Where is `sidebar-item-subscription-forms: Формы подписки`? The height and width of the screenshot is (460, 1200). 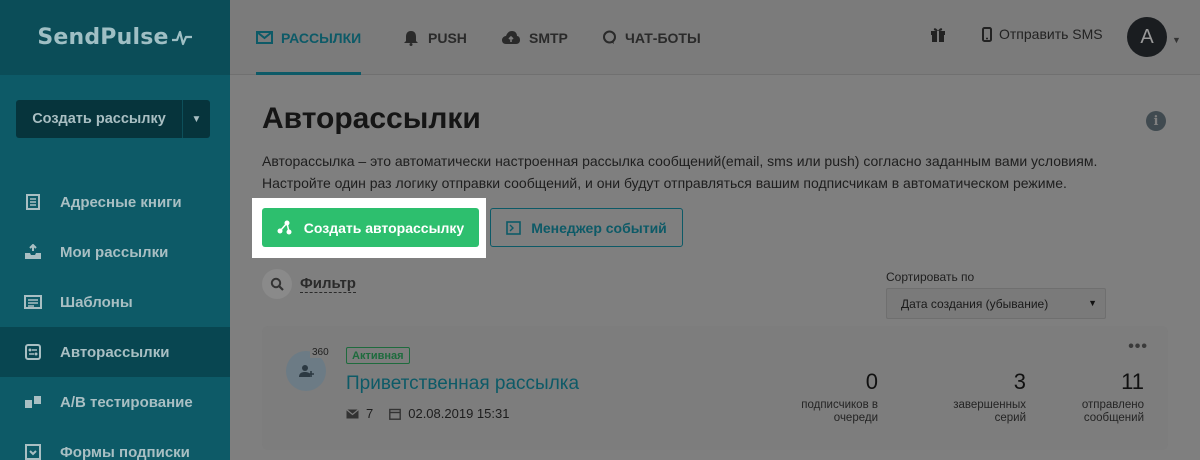 sidebar-item-subscription-forms: Формы подписки is located at coordinates (115, 443).